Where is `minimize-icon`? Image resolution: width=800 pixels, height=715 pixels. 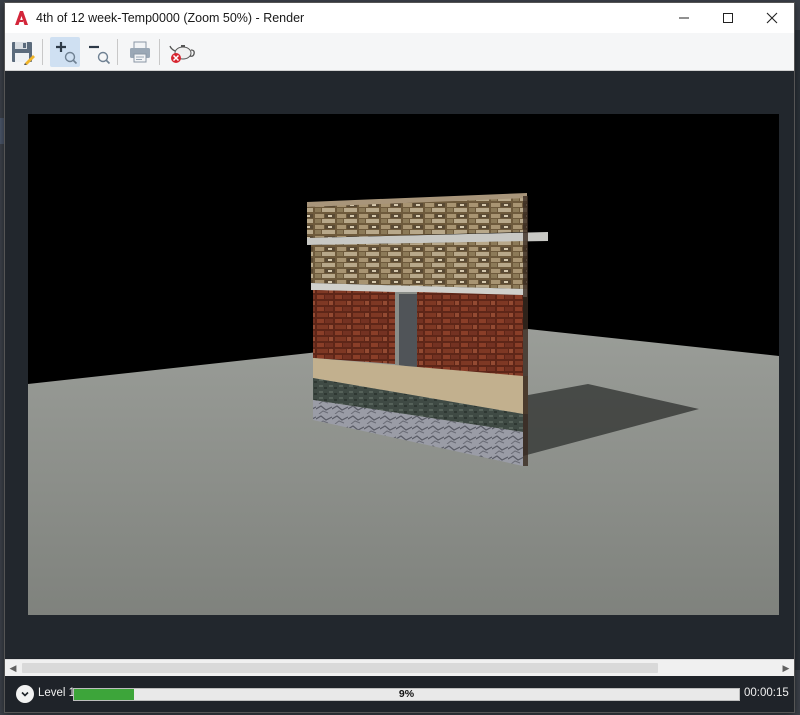 minimize-icon is located at coordinates (684, 18).